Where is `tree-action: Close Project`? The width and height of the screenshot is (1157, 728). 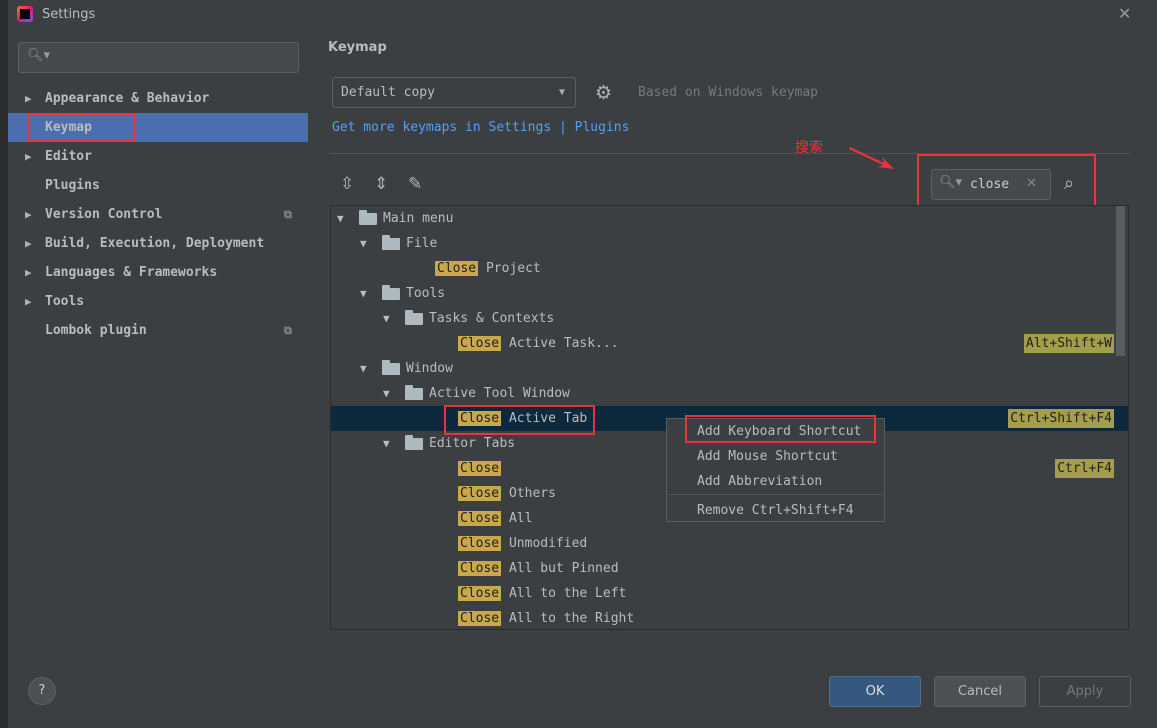
tree-action: Close Project is located at coordinates (729, 268).